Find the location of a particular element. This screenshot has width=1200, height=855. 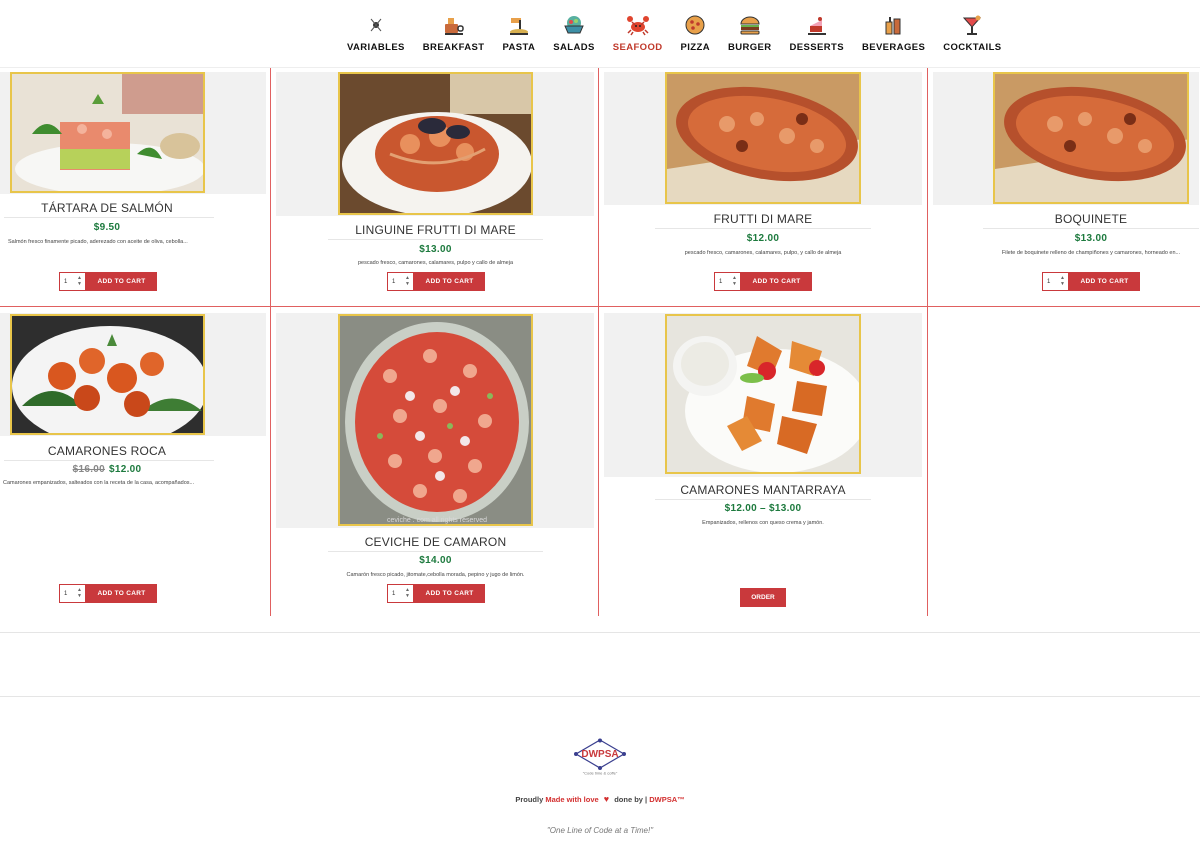

product-title: CAMARONES MANTARRAYA is located at coordinates (763, 490).